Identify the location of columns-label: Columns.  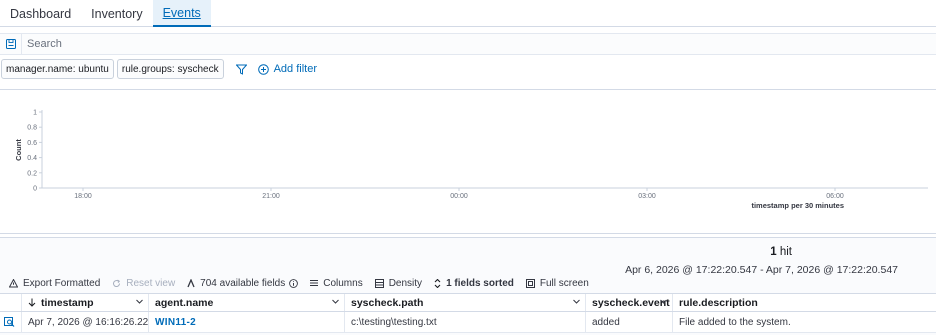
(343, 283).